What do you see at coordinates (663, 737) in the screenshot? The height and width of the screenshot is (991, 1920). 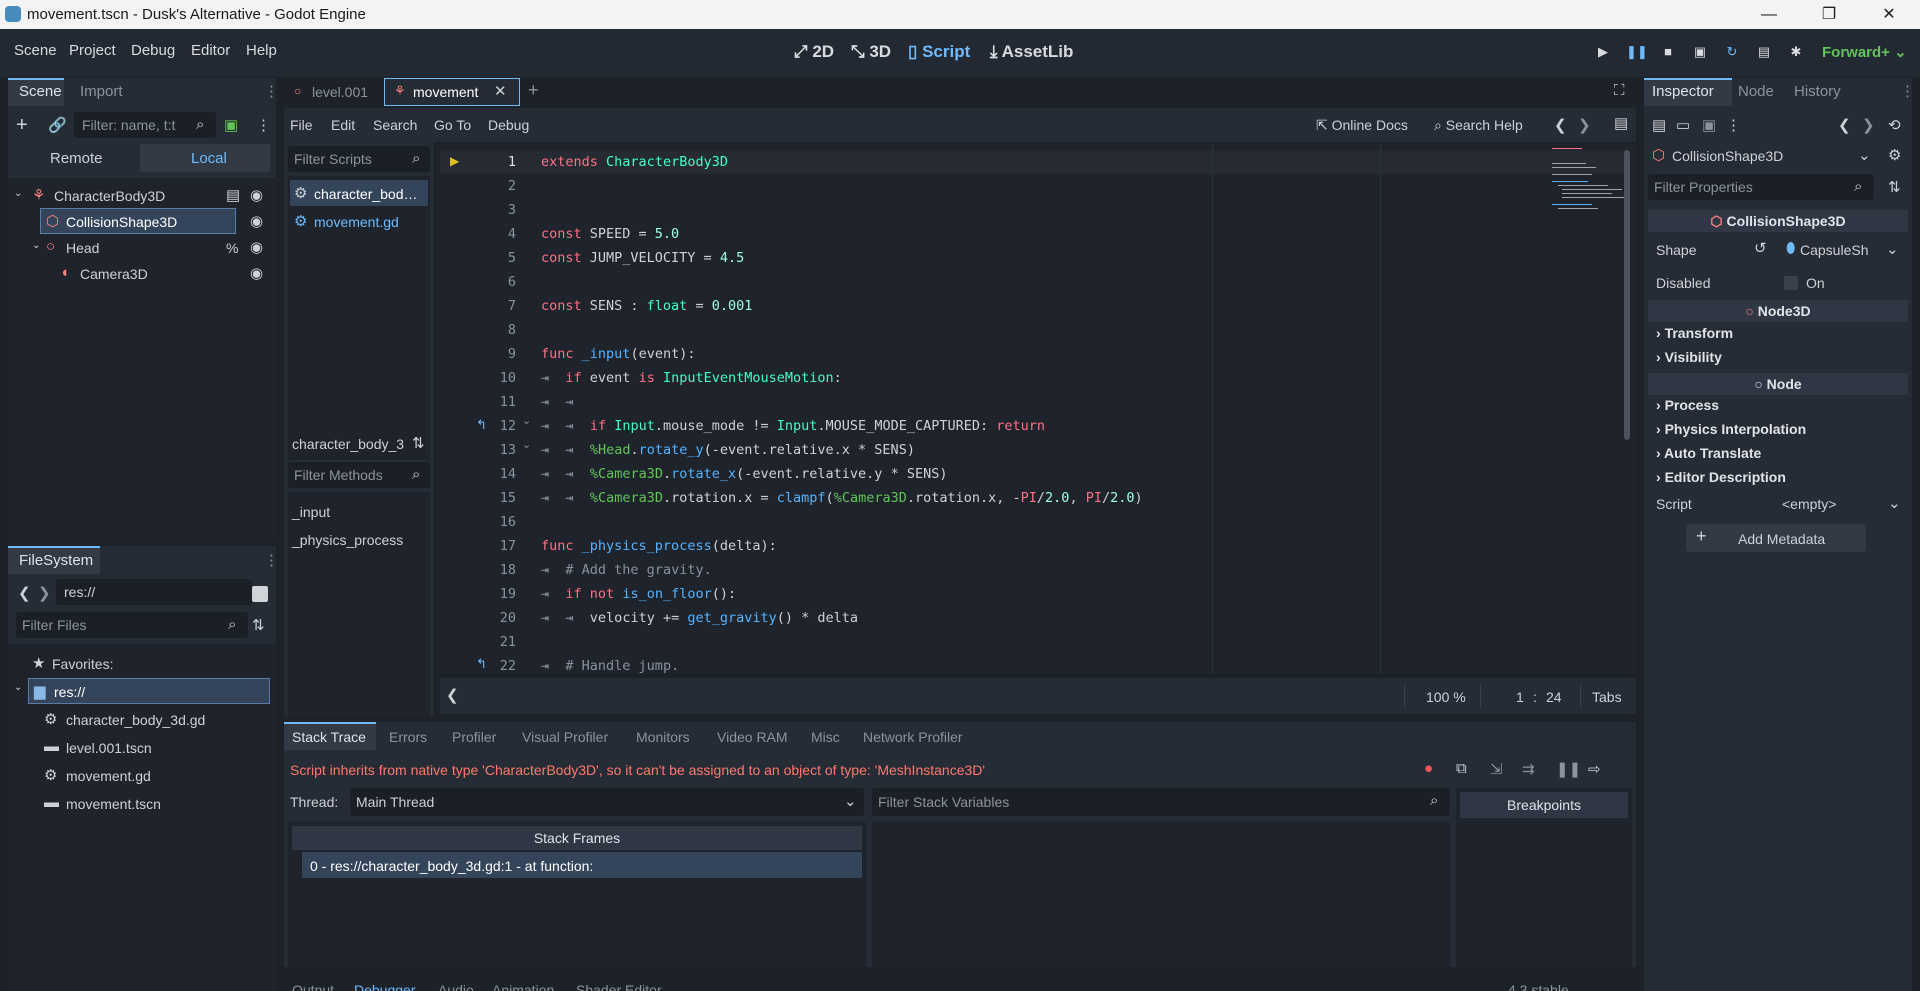 I see `tab-monitors: Monitors` at bounding box center [663, 737].